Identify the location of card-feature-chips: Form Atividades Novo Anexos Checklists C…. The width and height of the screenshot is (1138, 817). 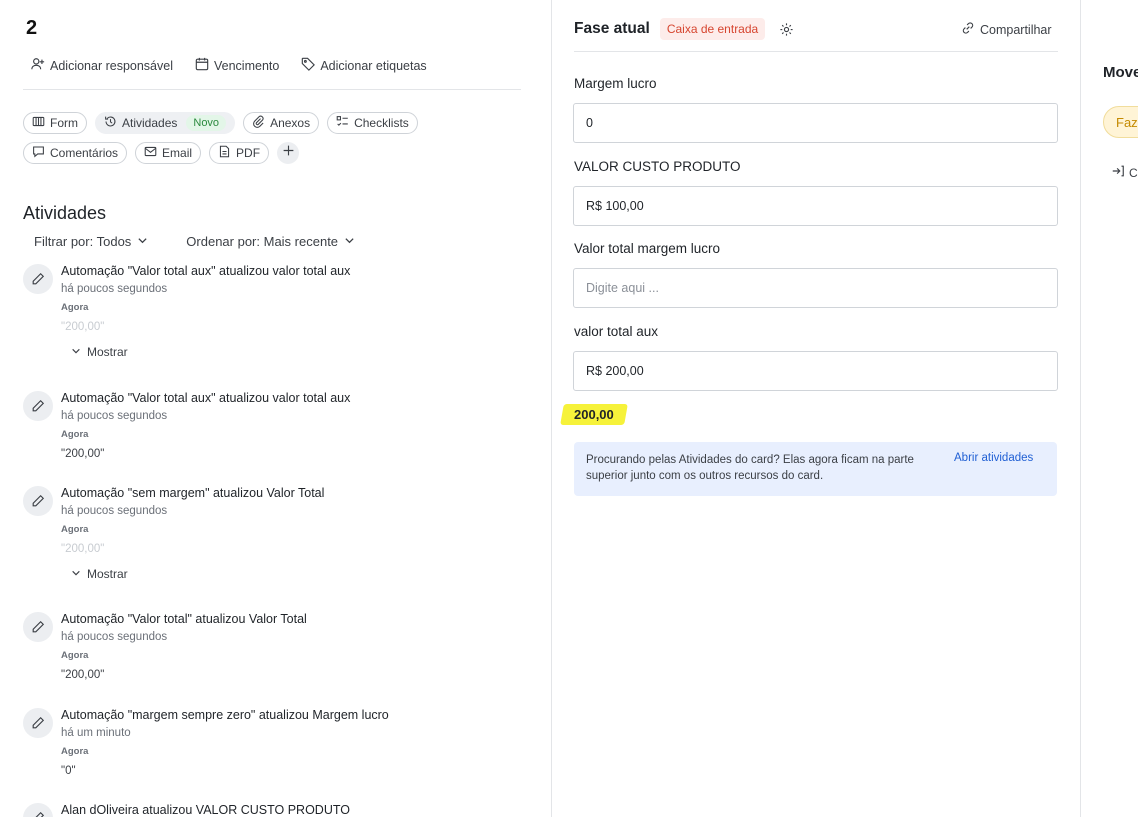
(273, 142).